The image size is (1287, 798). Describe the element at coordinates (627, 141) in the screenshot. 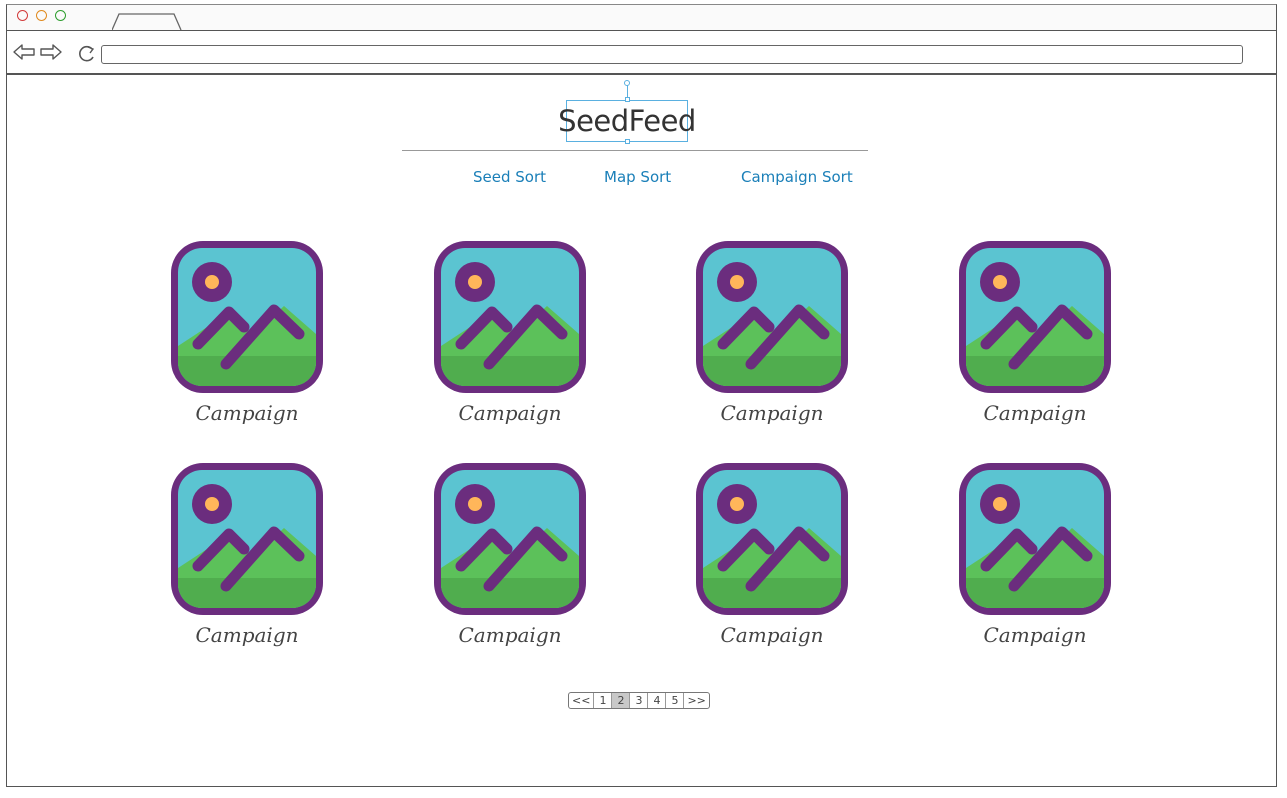

I see `selection-handle-bottom` at that location.